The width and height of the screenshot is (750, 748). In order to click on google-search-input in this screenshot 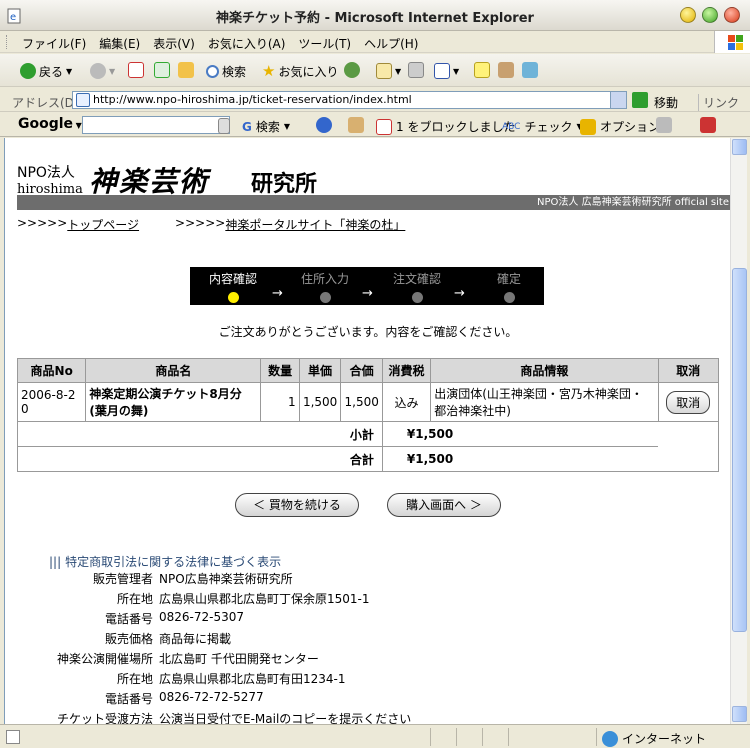, I will do `click(156, 125)`.